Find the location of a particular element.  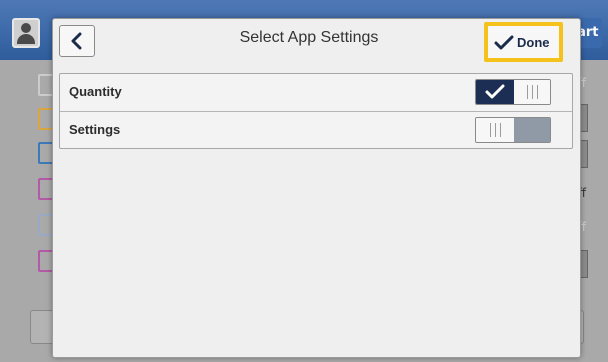

chevron-left-icon is located at coordinates (76, 41).